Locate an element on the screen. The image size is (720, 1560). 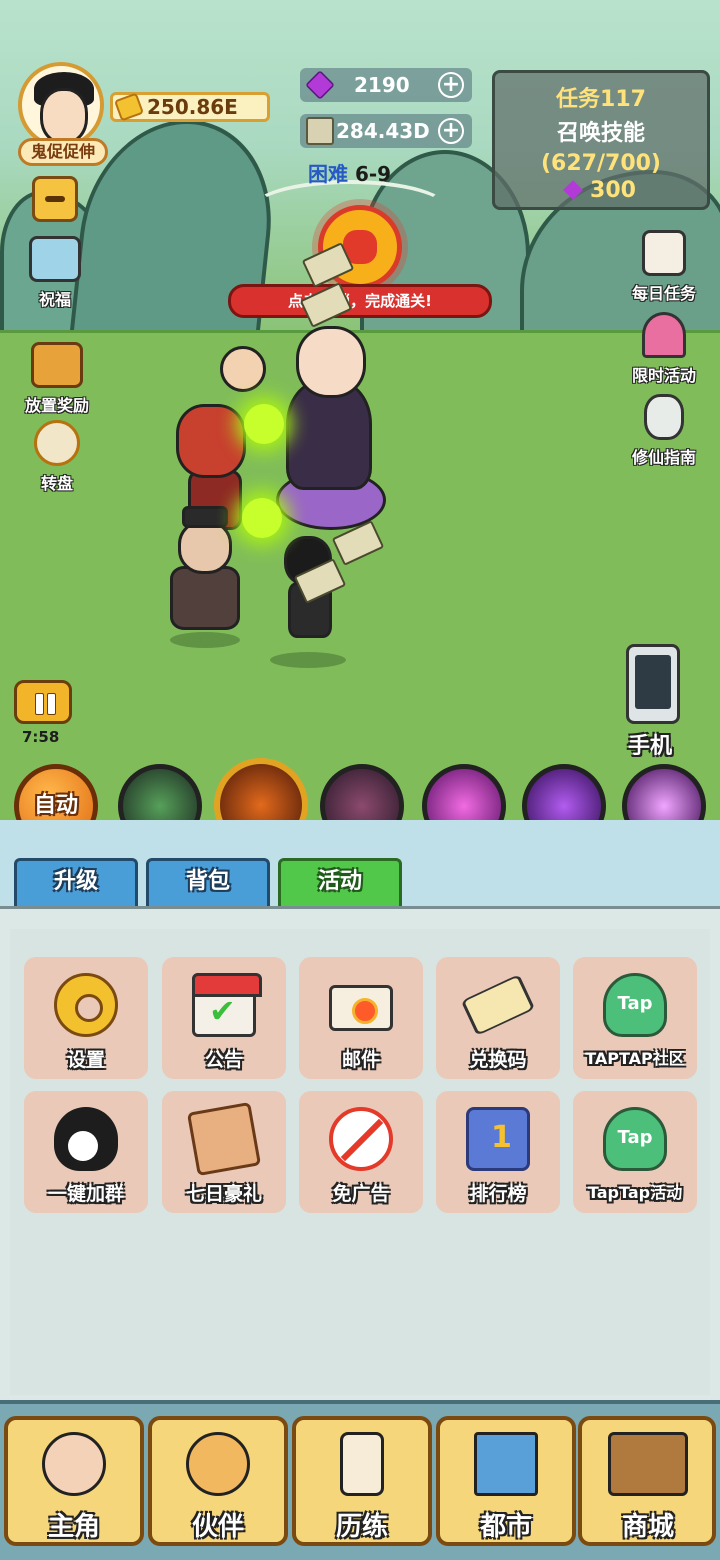
gold-value: 250.86E is located at coordinates (192, 107).